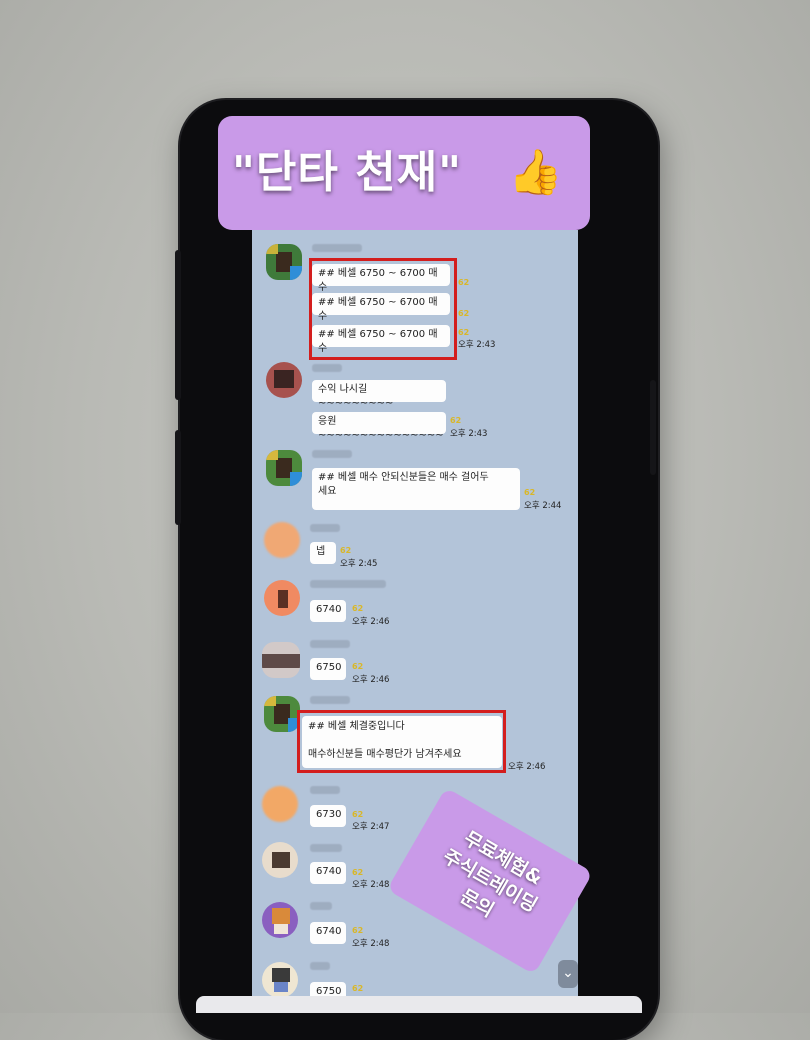 This screenshot has height=1040, width=810. What do you see at coordinates (416, 489) in the screenshot?
I see `message-bubble: ## 베셀 매수 안되신분들은 매수 걸어두 세요` at bounding box center [416, 489].